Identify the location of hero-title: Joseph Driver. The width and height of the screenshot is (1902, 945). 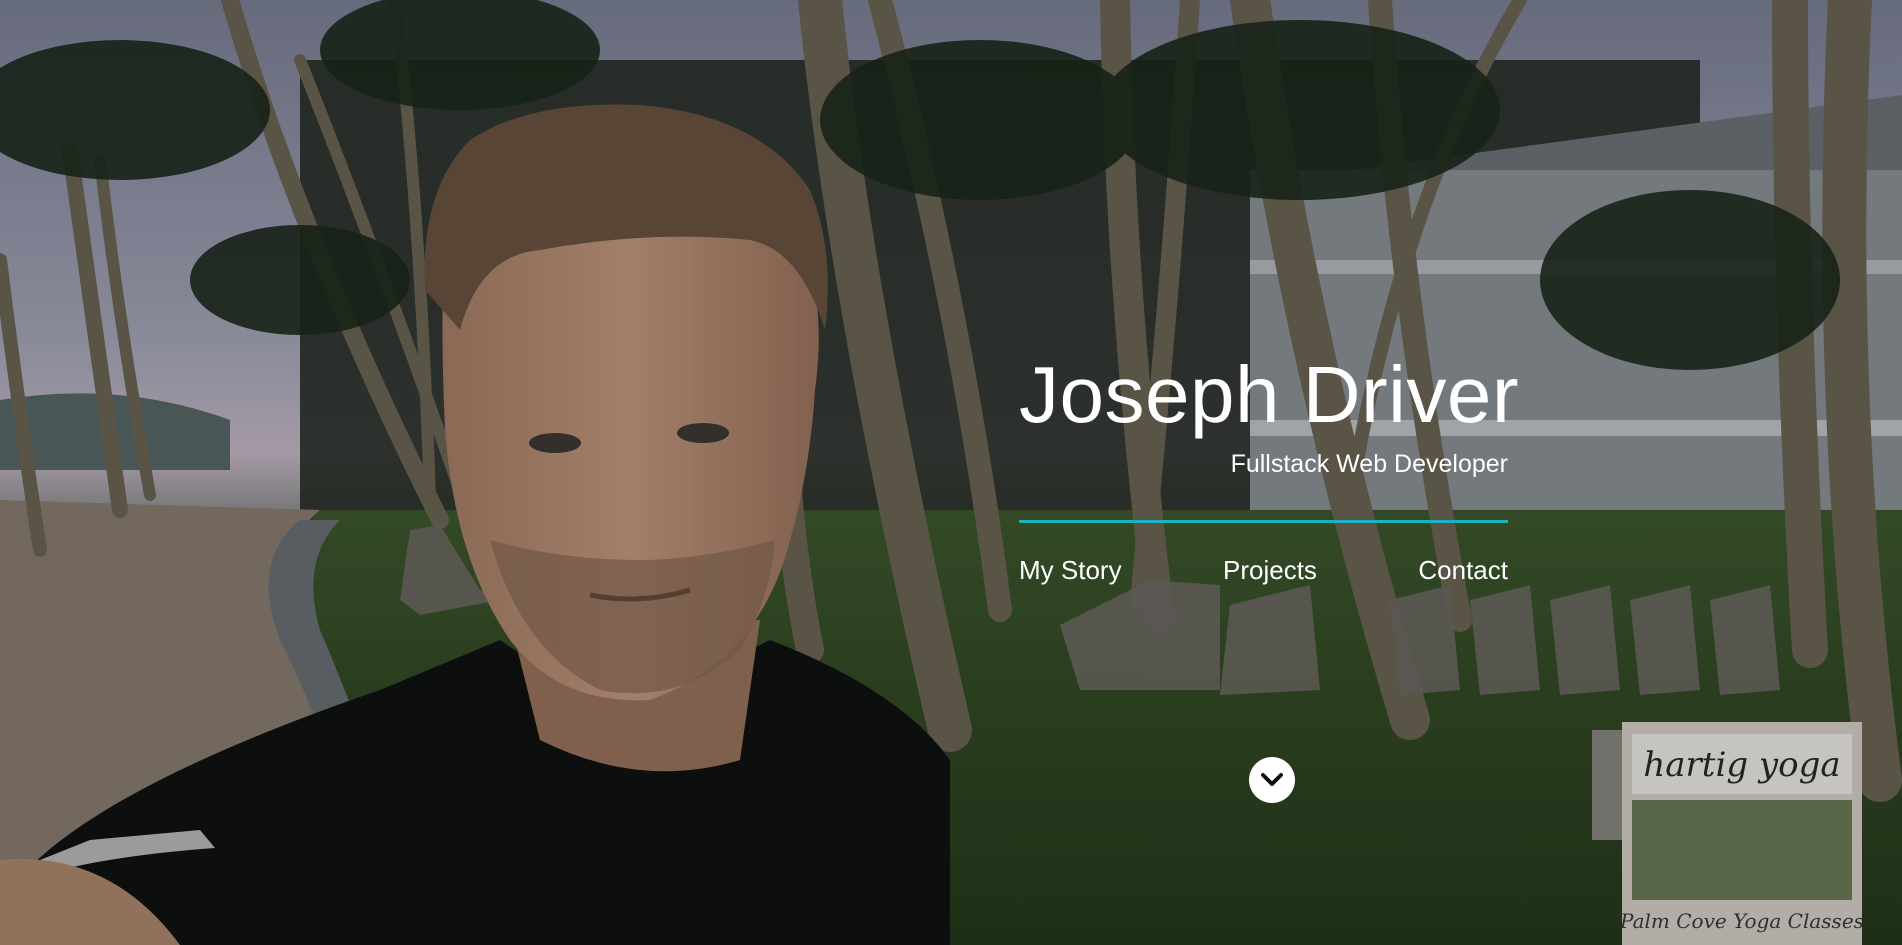
(1269, 394).